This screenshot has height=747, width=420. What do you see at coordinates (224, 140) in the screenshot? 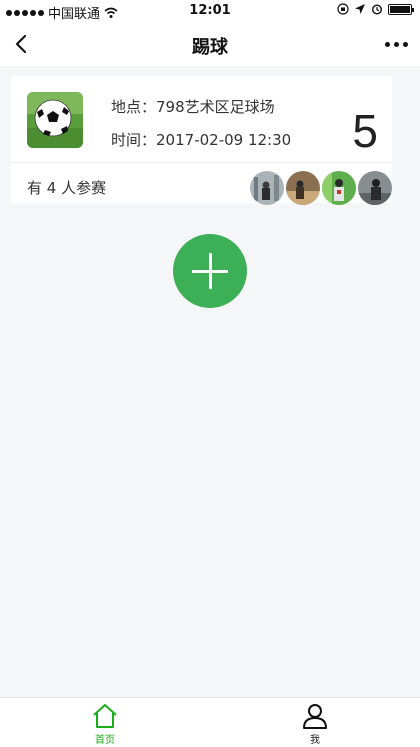
I see `time-value: 2017-02-09 12:30` at bounding box center [224, 140].